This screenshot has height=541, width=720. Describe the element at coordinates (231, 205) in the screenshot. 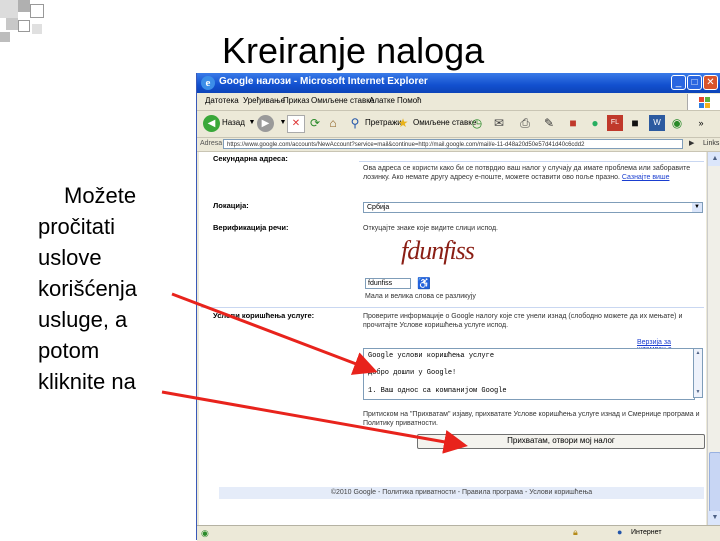

I see `location-label: Локација:` at that location.